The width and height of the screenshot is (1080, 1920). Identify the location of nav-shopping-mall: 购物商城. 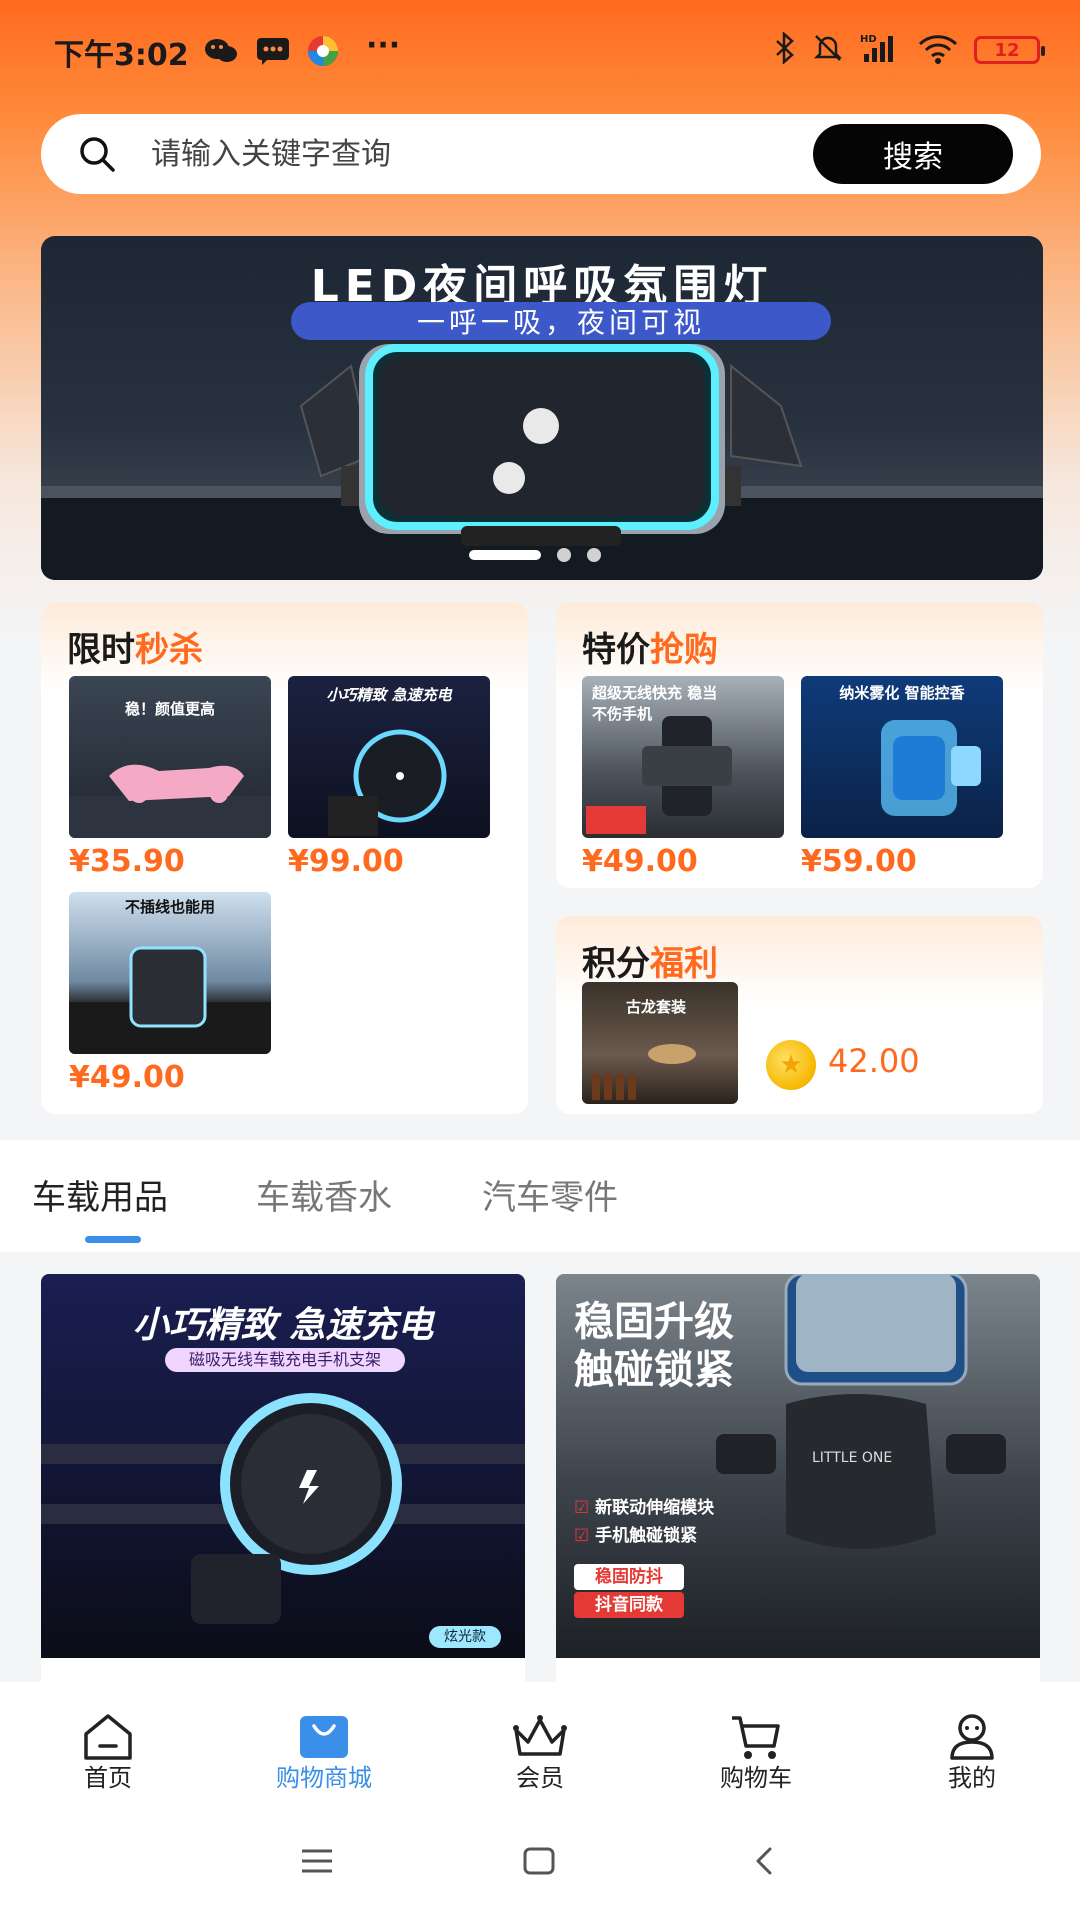
(324, 1741).